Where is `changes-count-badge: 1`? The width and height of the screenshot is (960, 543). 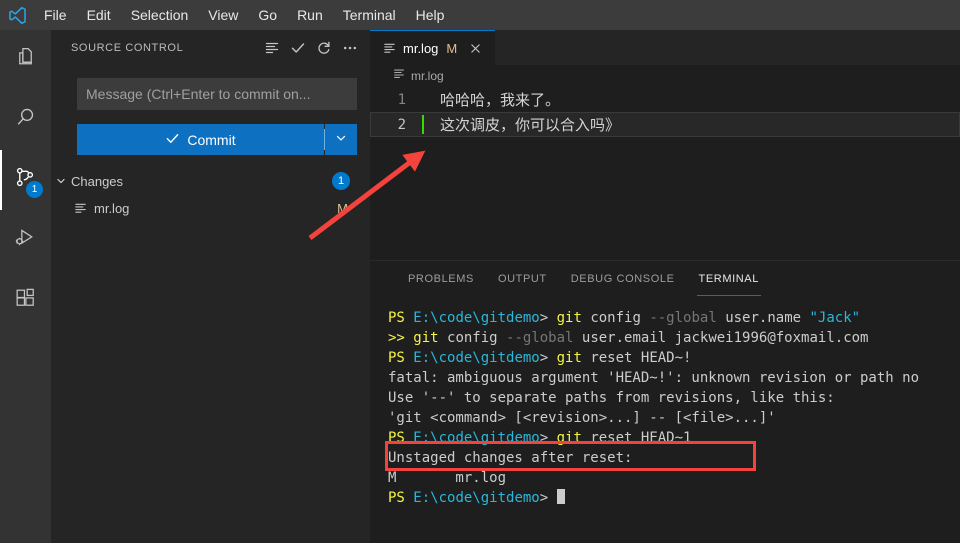
changes-count-badge: 1 is located at coordinates (341, 181).